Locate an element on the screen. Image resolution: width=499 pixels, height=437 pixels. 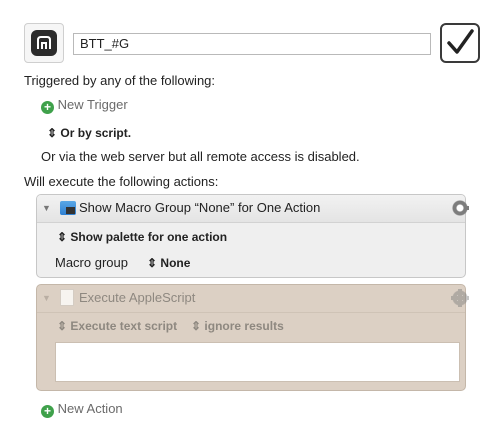
script-mode-label: Execute text script is located at coordinates (124, 326).